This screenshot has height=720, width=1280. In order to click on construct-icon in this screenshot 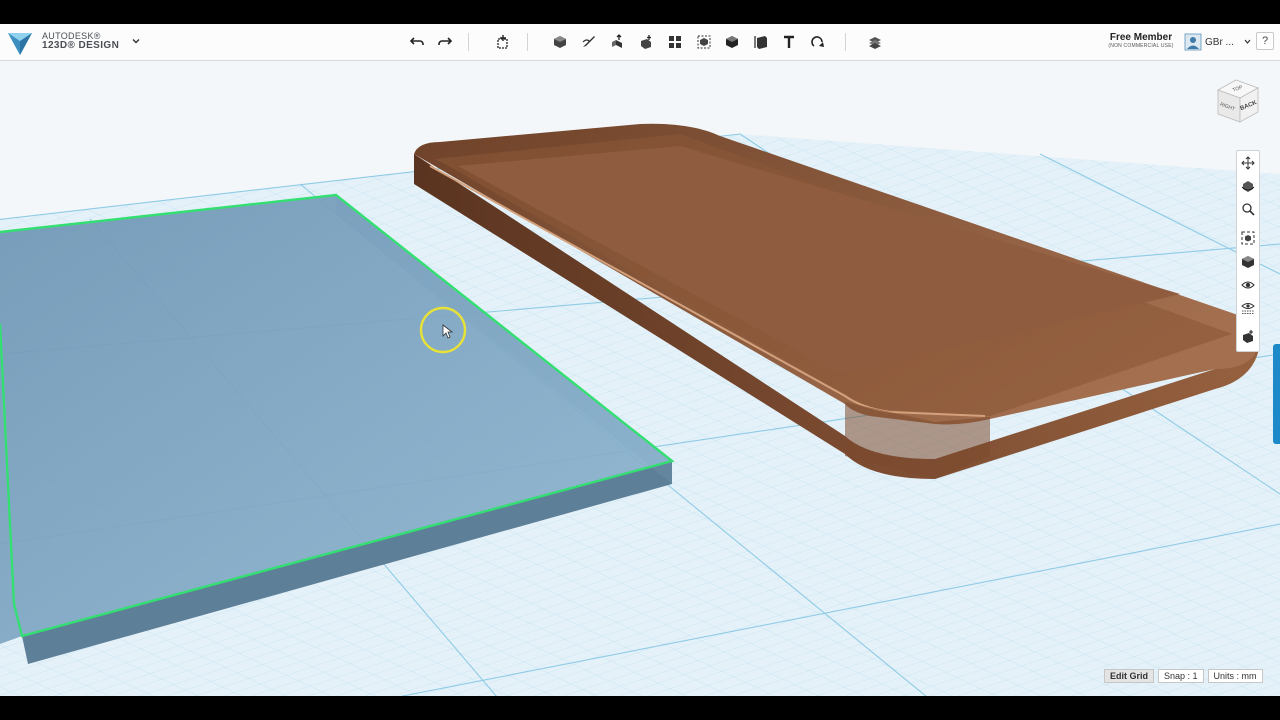, I will do `click(617, 41)`.